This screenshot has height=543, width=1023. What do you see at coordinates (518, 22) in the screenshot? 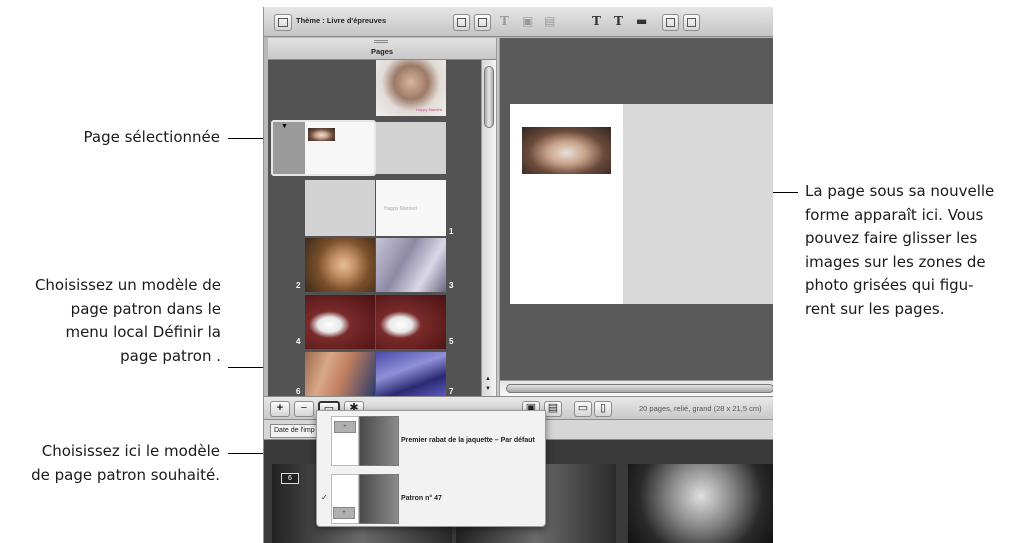
I see `book-toolbar: Thème : Livre d'épreuves T ▣ ▤ T T ▬` at bounding box center [518, 22].